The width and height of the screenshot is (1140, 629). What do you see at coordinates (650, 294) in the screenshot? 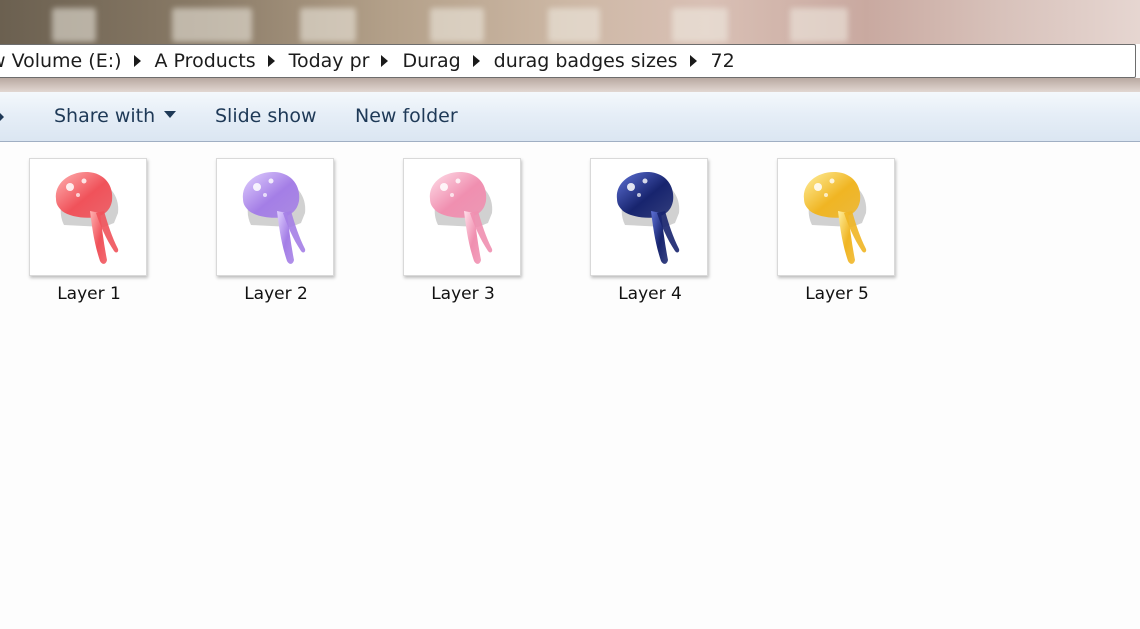
I see `file-name: Layer 4` at bounding box center [650, 294].